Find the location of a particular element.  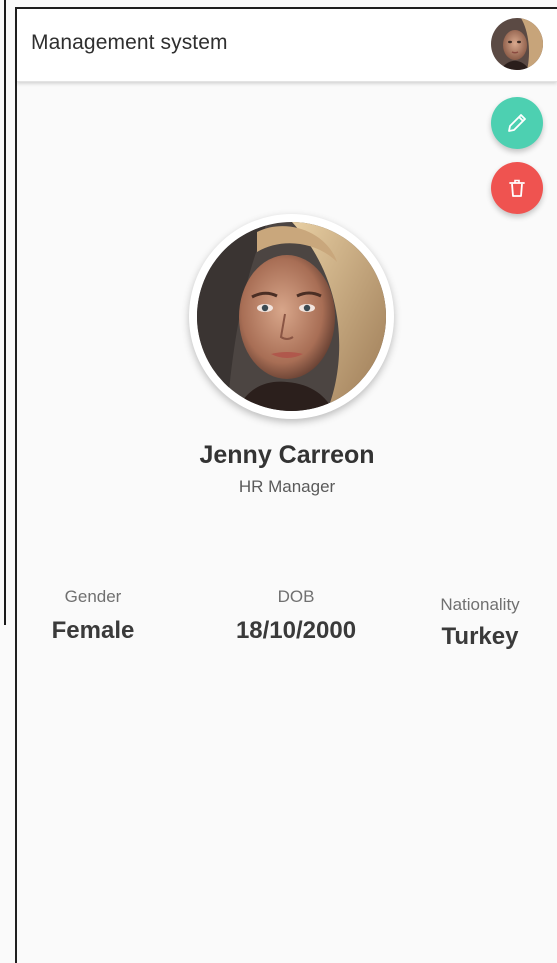

pencil-icon is located at coordinates (517, 123).